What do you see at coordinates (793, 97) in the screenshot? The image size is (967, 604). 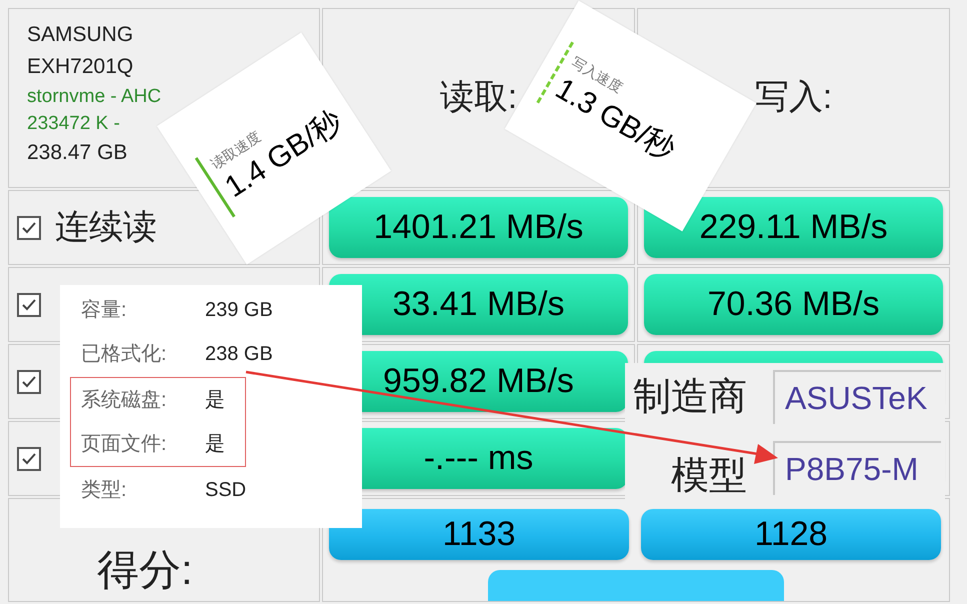 I see `column-heading: 写入:` at bounding box center [793, 97].